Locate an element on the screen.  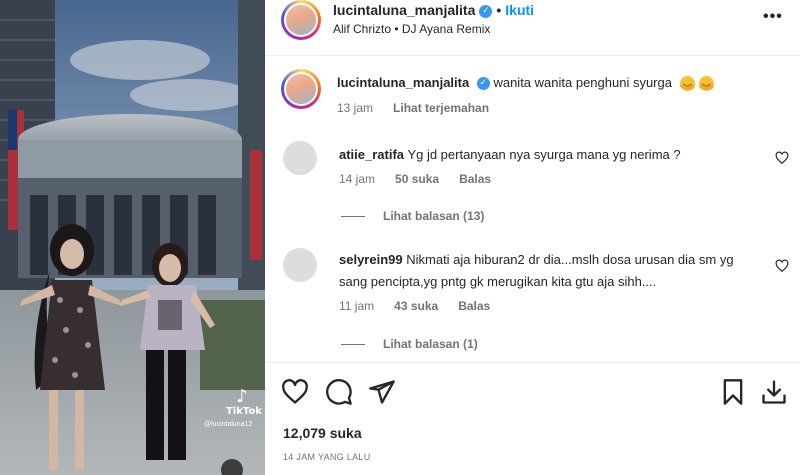
author-username: lucintaluna_manjalita is located at coordinates (404, 10).